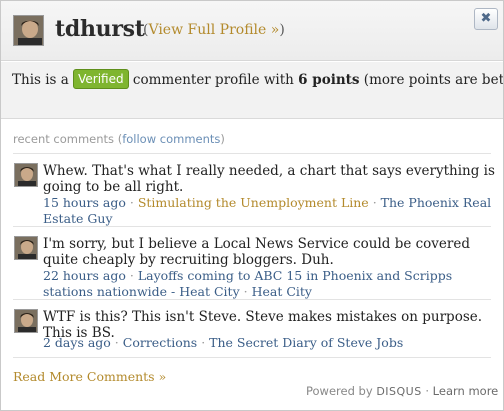 This screenshot has height=411, width=504. I want to click on comment-post-link: Corrections, so click(160, 342).